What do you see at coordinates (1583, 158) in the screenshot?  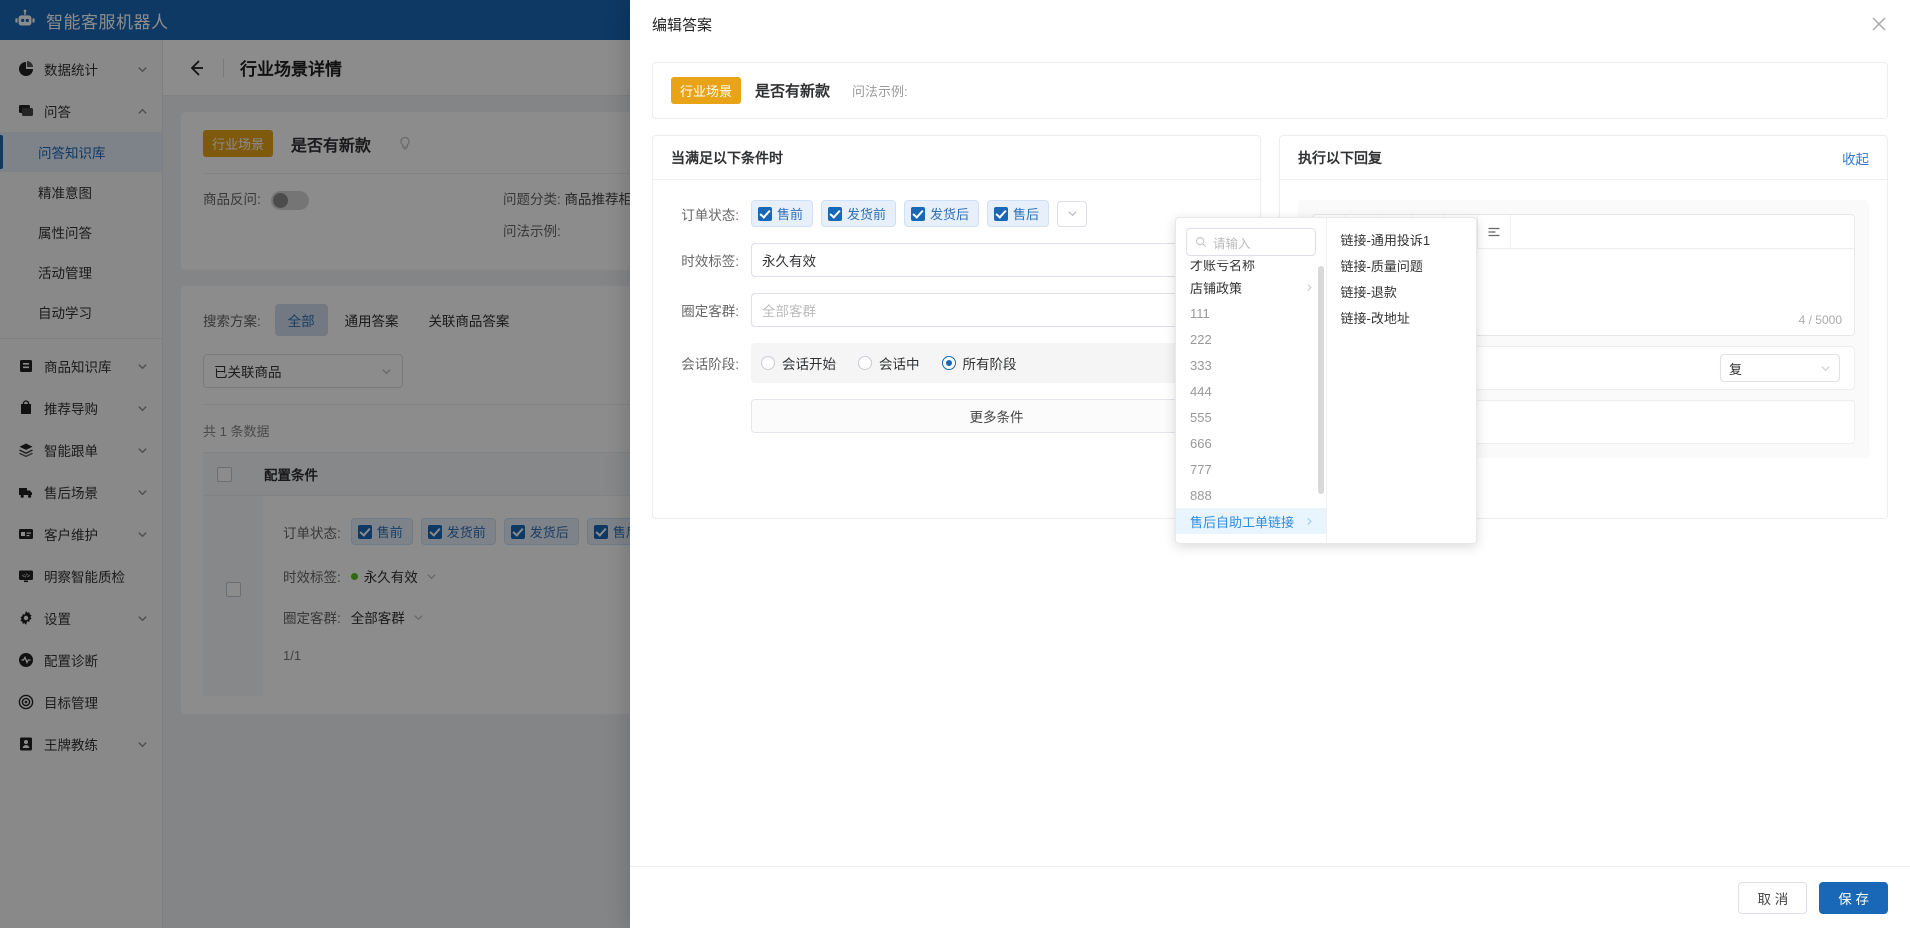 I see `reply-panel-header: 执行以下回复 收起` at bounding box center [1583, 158].